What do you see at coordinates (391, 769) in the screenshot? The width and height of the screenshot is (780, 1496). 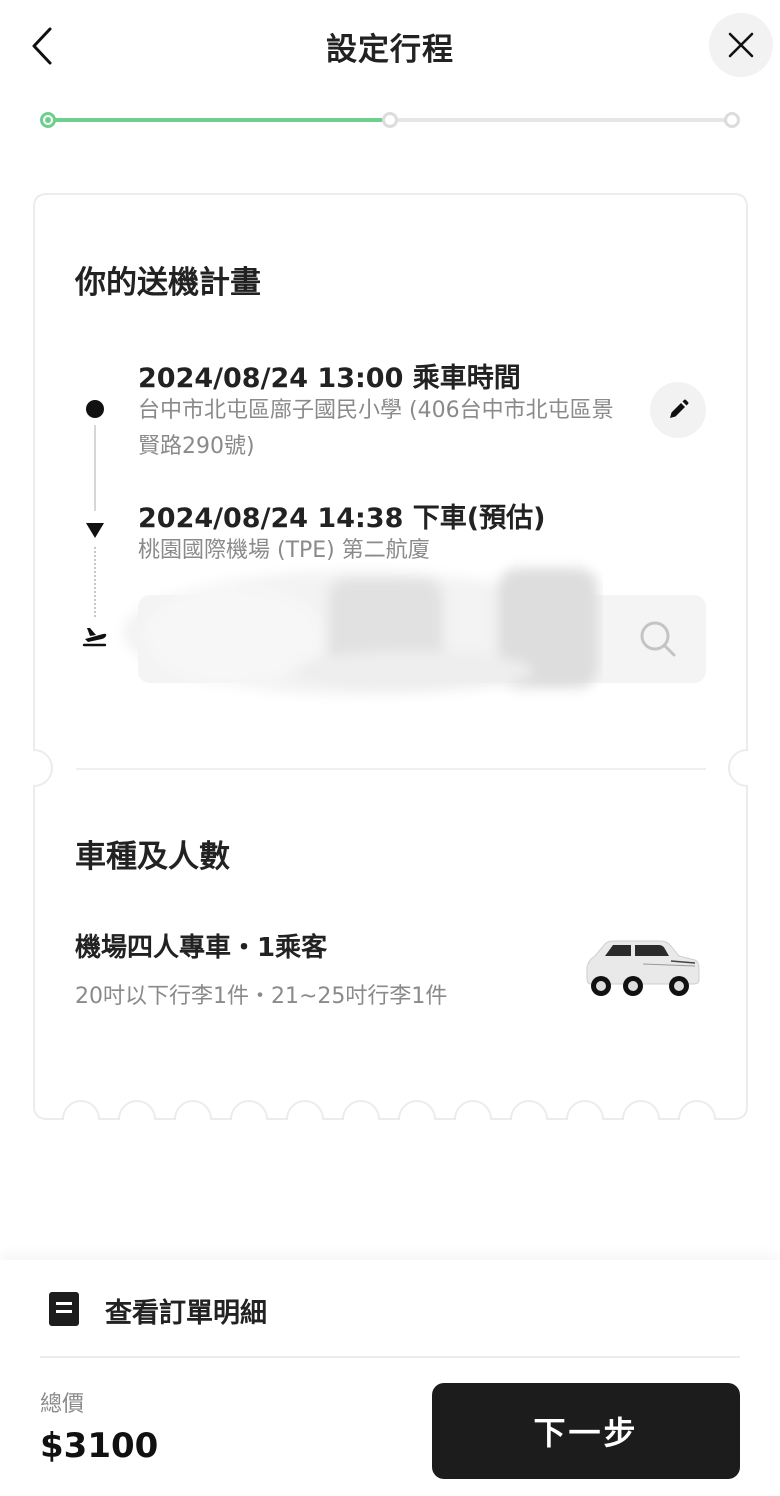 I see `card-divider` at bounding box center [391, 769].